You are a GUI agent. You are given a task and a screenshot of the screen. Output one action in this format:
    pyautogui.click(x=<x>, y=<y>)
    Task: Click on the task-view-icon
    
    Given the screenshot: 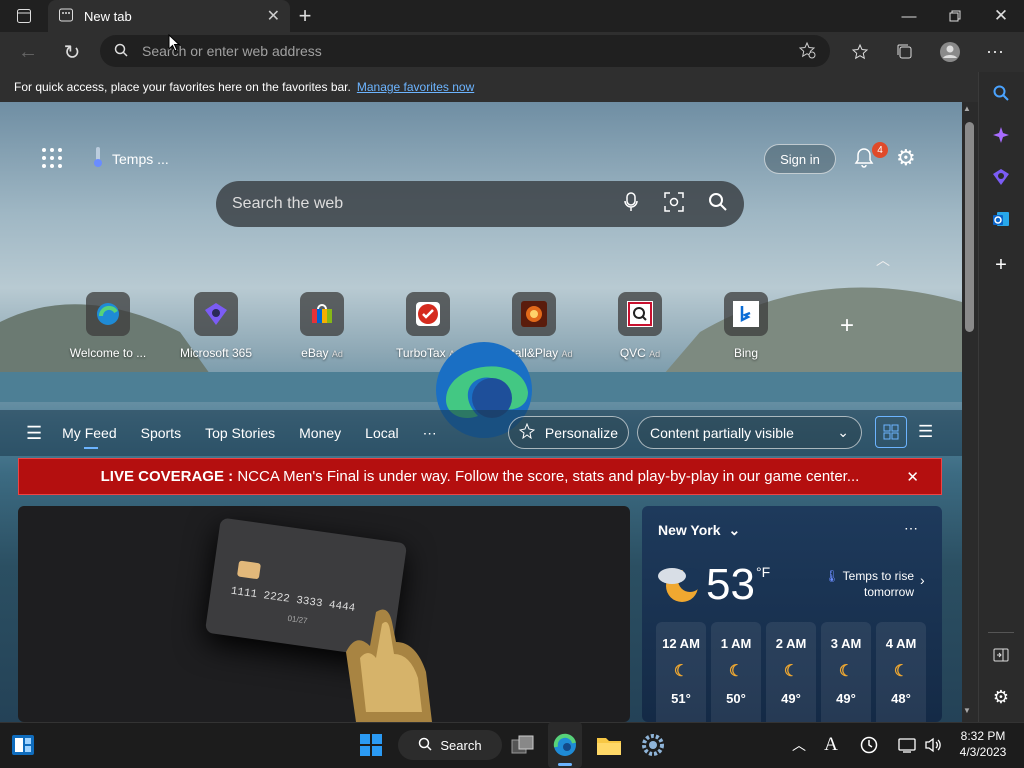 What is the action you would take?
    pyautogui.click(x=523, y=745)
    